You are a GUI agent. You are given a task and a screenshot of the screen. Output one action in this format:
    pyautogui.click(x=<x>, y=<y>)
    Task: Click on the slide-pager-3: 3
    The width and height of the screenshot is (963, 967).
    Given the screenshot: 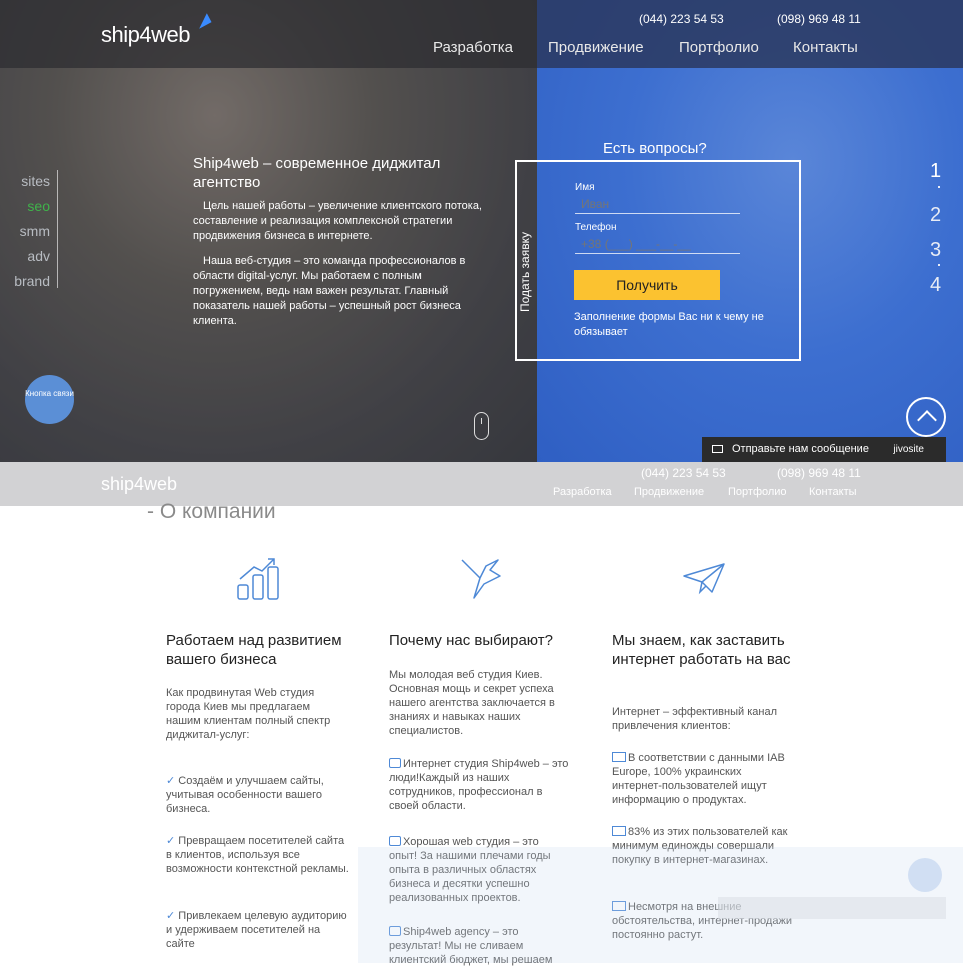 What is the action you would take?
    pyautogui.click(x=935, y=250)
    